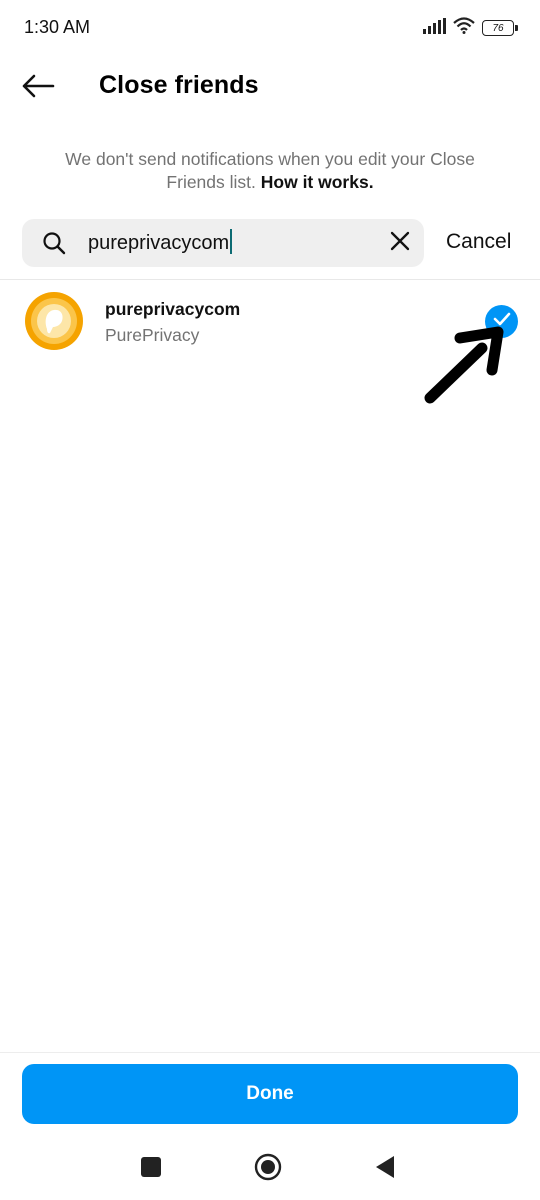 This screenshot has height=1200, width=540. I want to click on signal-icon, so click(434, 28).